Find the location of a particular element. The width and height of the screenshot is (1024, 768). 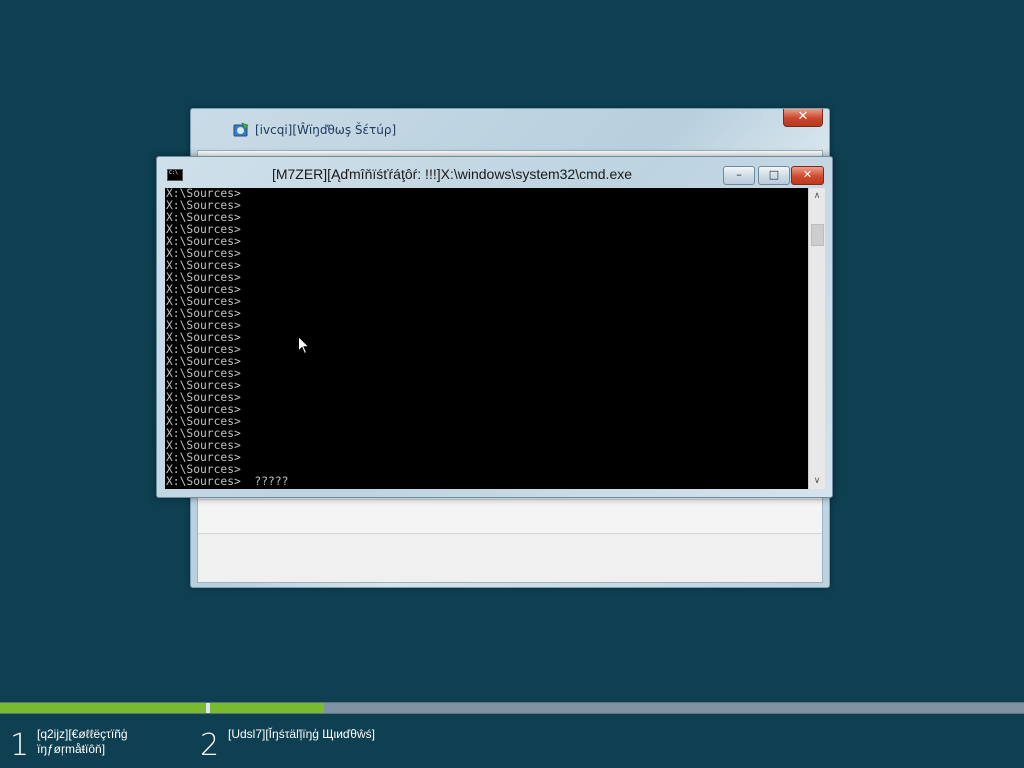

setup-footer is located at coordinates (510, 557).